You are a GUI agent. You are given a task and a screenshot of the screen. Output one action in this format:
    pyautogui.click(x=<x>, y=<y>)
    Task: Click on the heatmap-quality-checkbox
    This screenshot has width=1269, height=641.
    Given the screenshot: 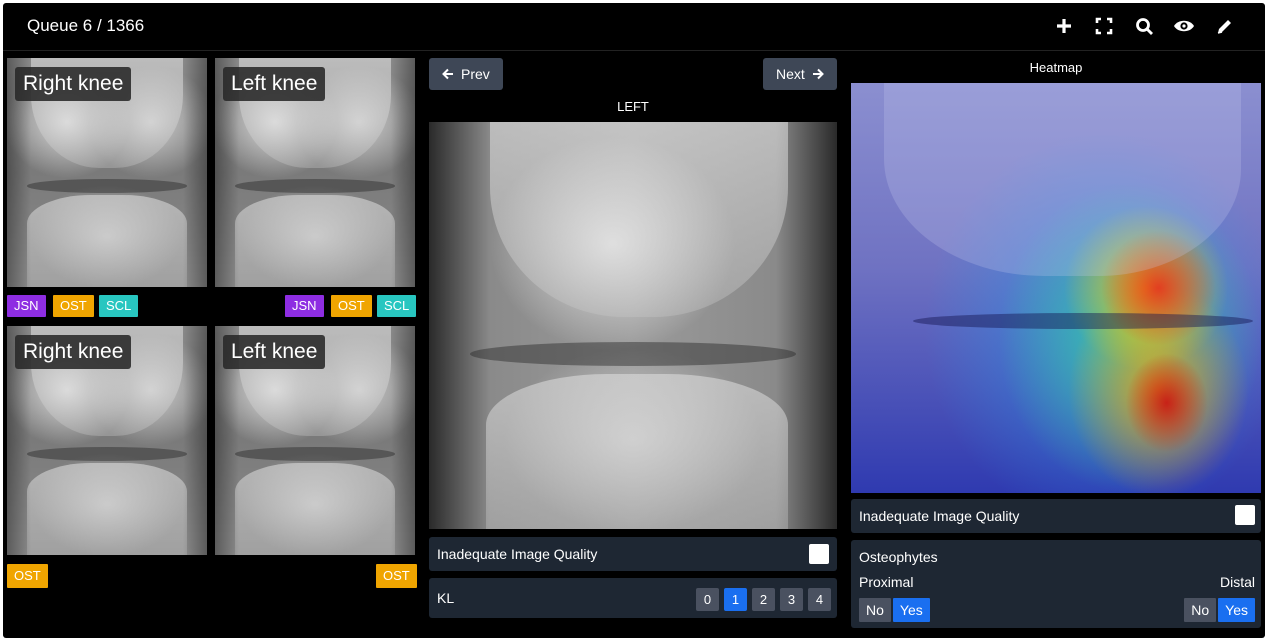 What is the action you would take?
    pyautogui.click(x=1245, y=515)
    